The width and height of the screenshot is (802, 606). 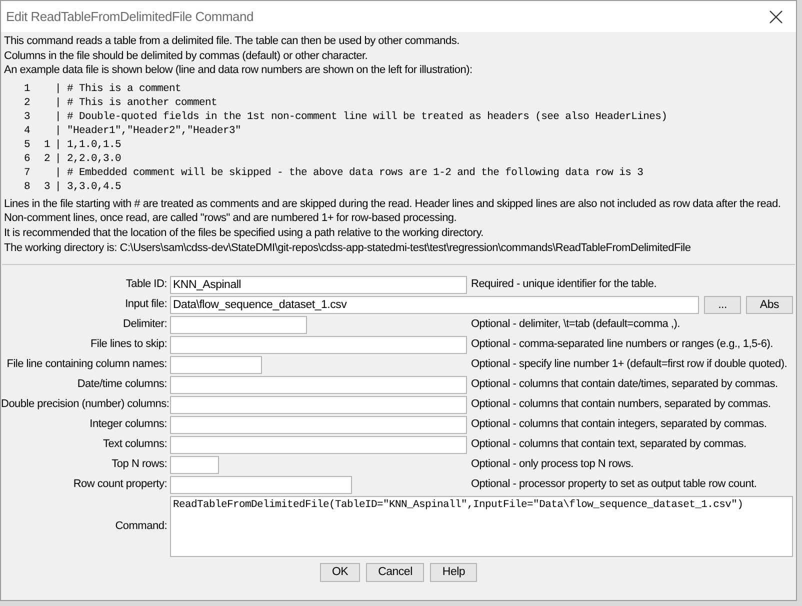 I want to click on field-hint: Optional - processor property to set as output table row count., so click(x=614, y=484).